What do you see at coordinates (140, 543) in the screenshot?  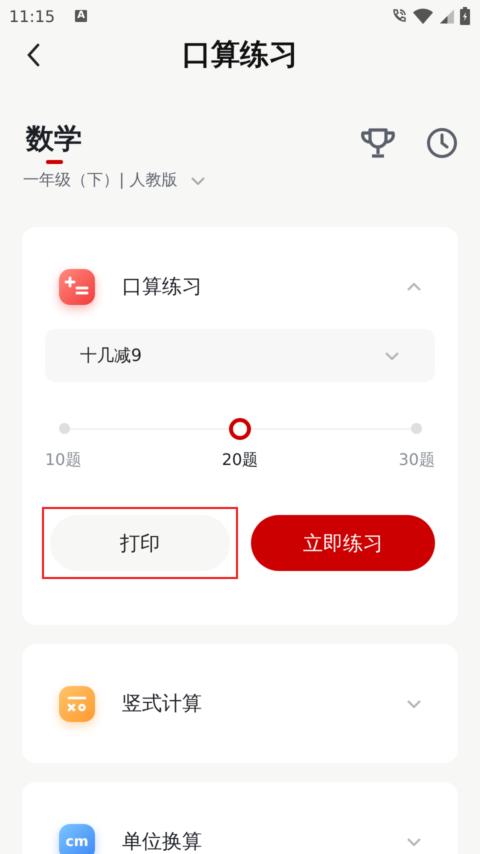 I see `print-button: 打印` at bounding box center [140, 543].